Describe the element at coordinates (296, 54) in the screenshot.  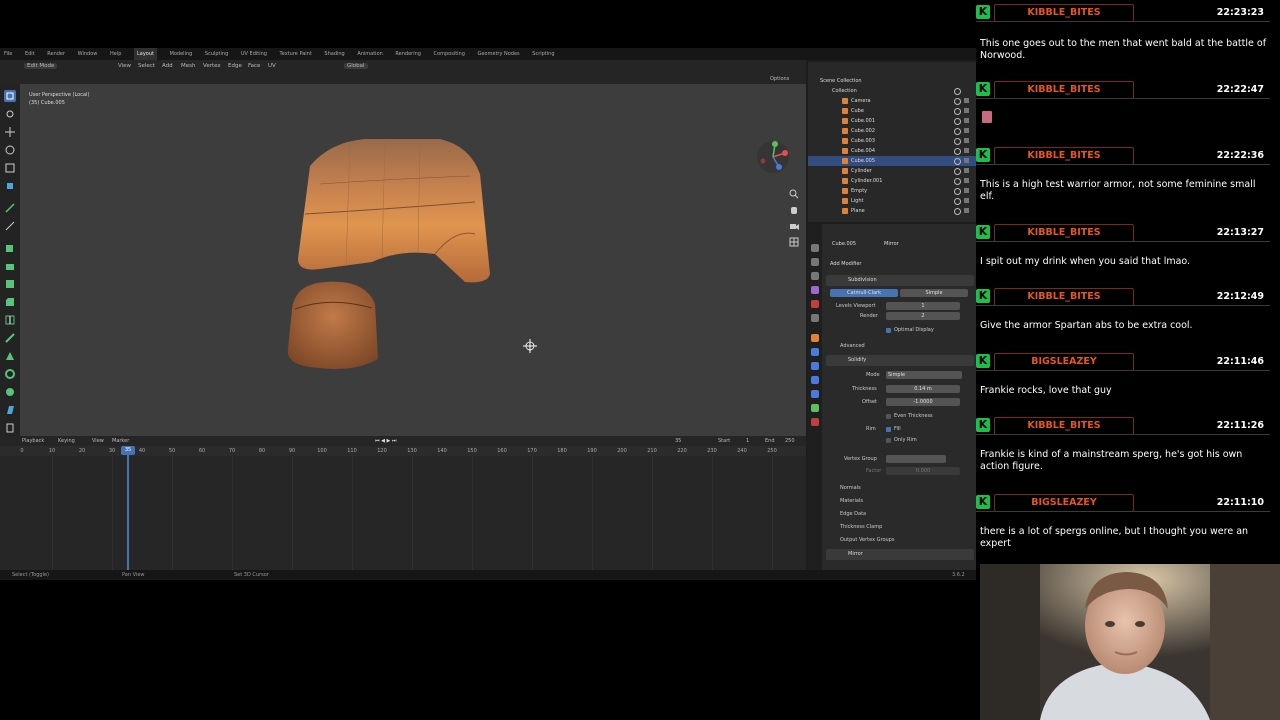
I see `tab-texture-paint: Texture Paint` at that location.